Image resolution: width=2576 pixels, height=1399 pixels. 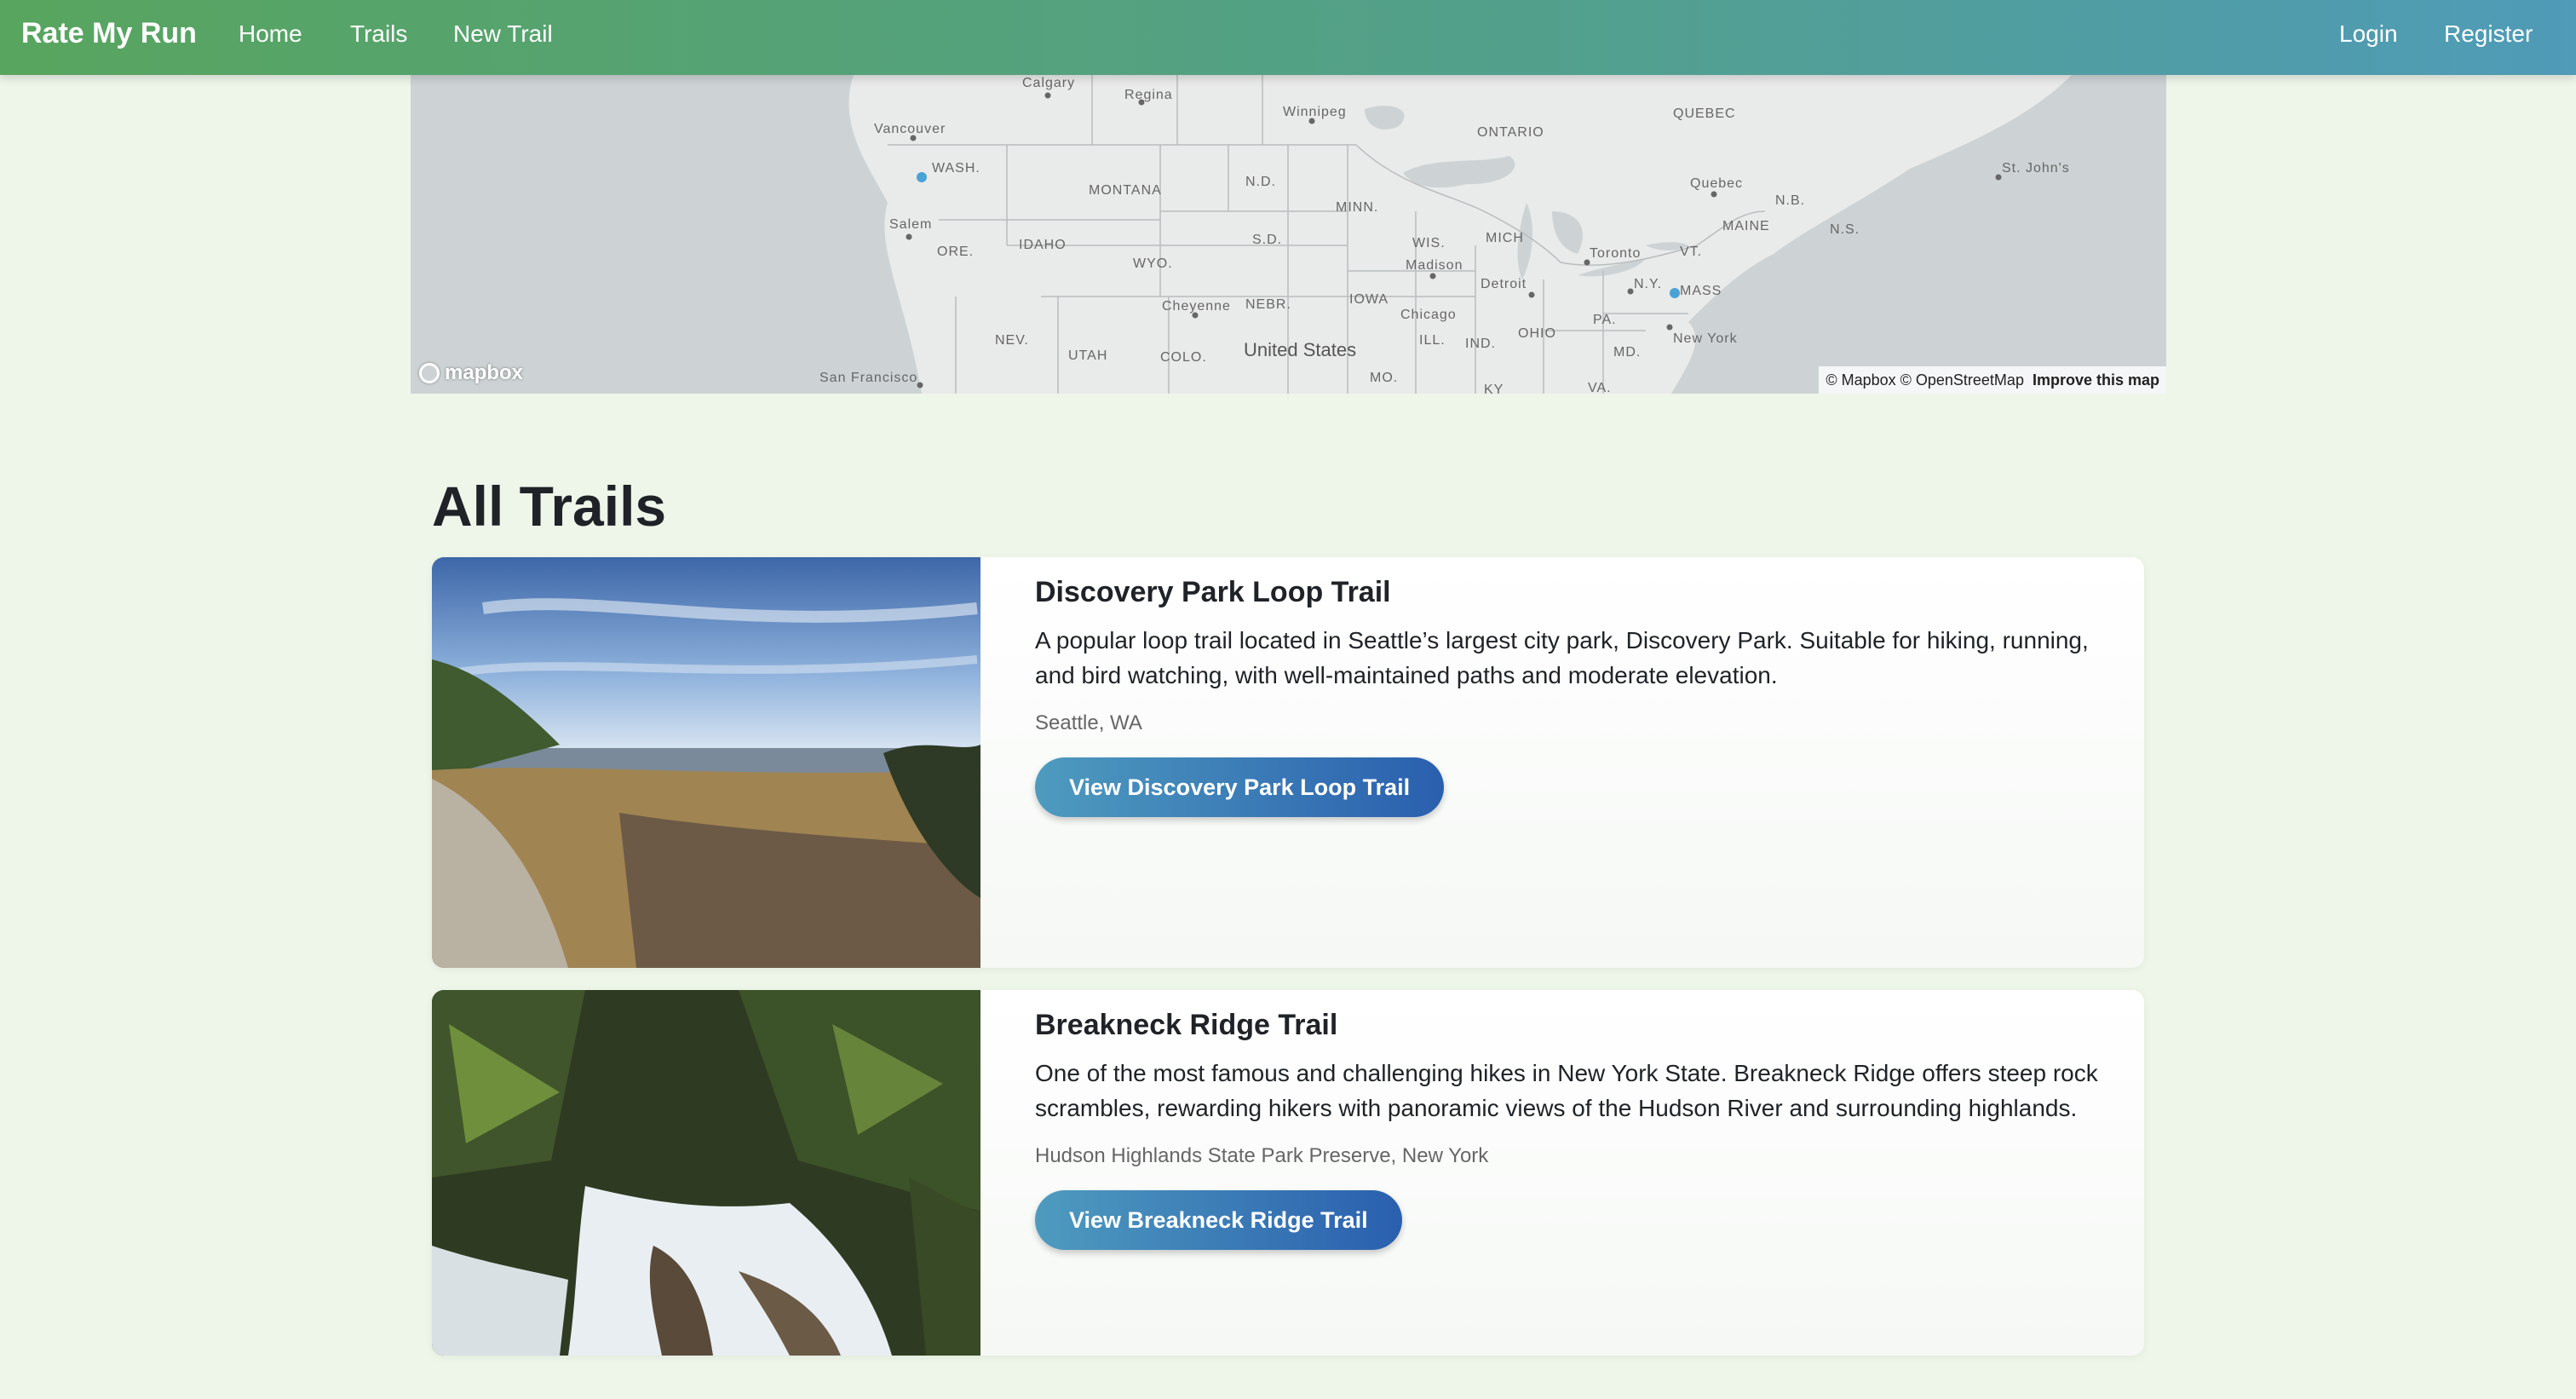 I want to click on label-nd: N.D., so click(x=1261, y=182).